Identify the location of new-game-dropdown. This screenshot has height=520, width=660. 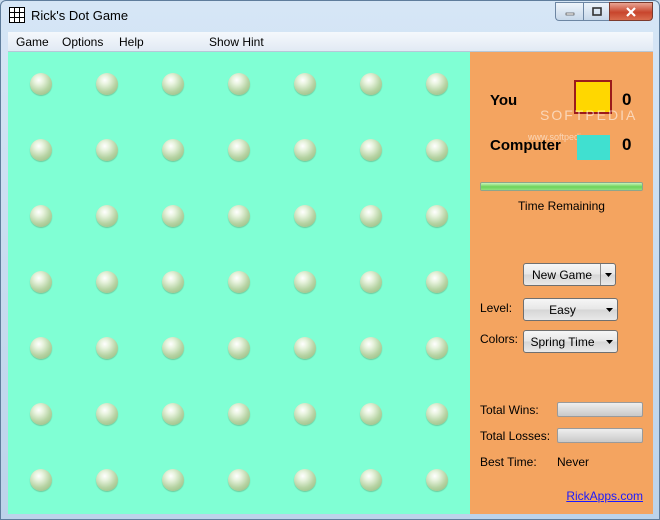
(607, 274).